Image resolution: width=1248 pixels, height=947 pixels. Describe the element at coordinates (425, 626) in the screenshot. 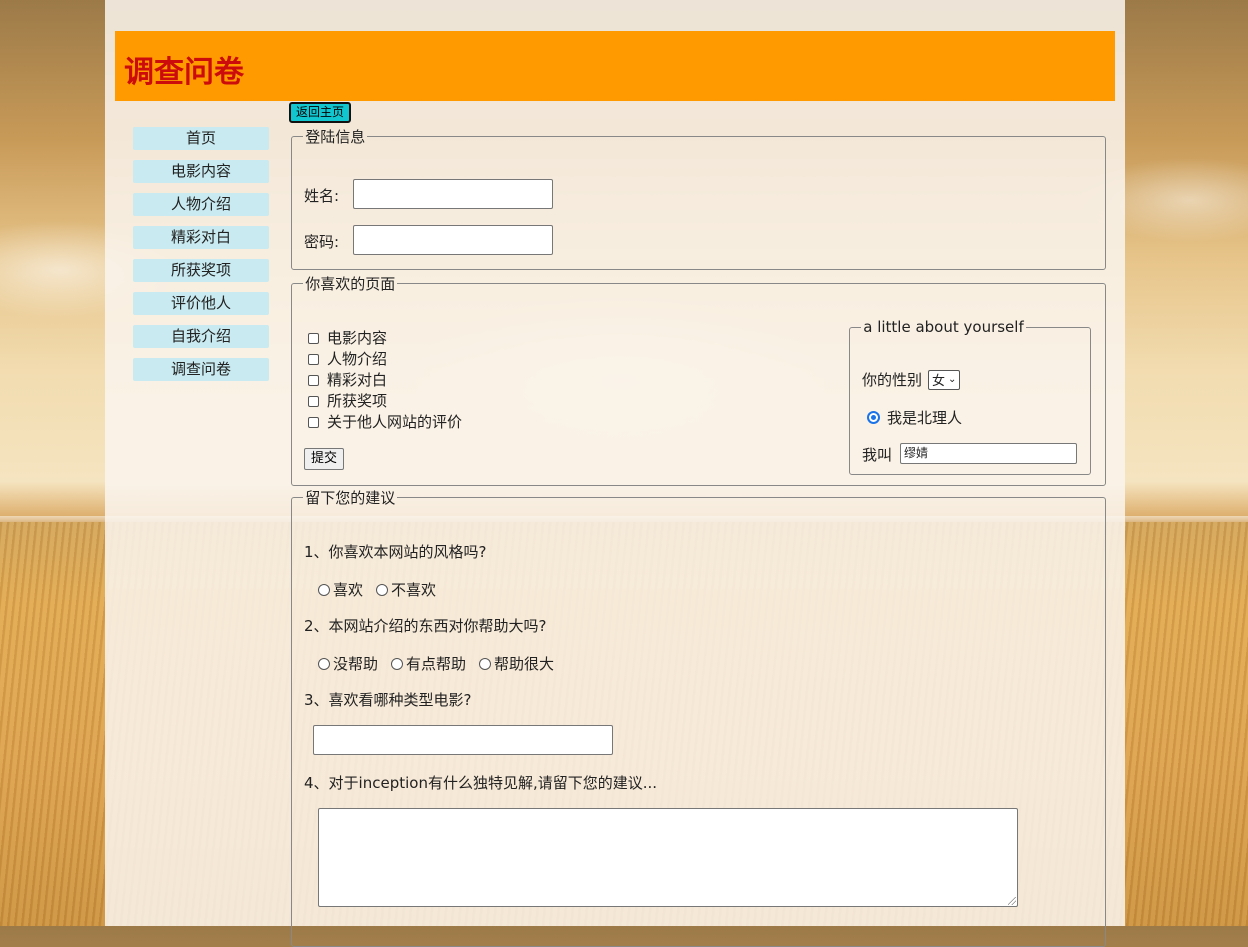

I see `question-2: 2、本网站介绍的东西对你帮助大吗?` at that location.